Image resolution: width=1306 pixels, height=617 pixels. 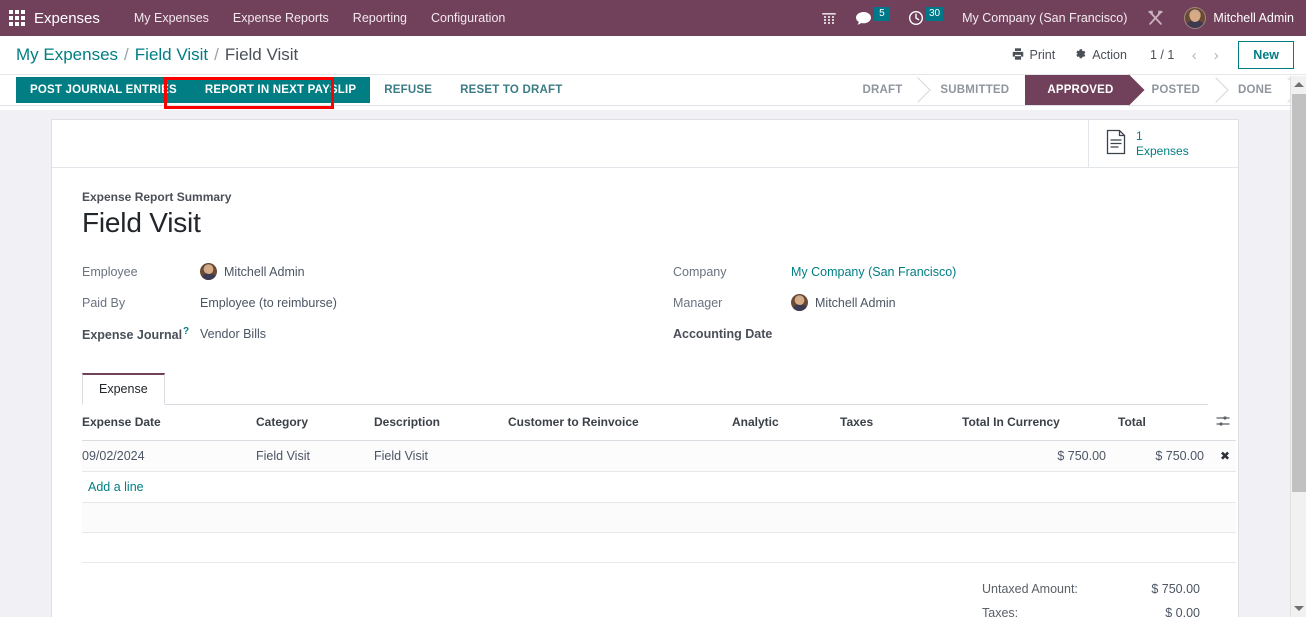 What do you see at coordinates (67, 18) in the screenshot?
I see `app-brand-name: Expenses` at bounding box center [67, 18].